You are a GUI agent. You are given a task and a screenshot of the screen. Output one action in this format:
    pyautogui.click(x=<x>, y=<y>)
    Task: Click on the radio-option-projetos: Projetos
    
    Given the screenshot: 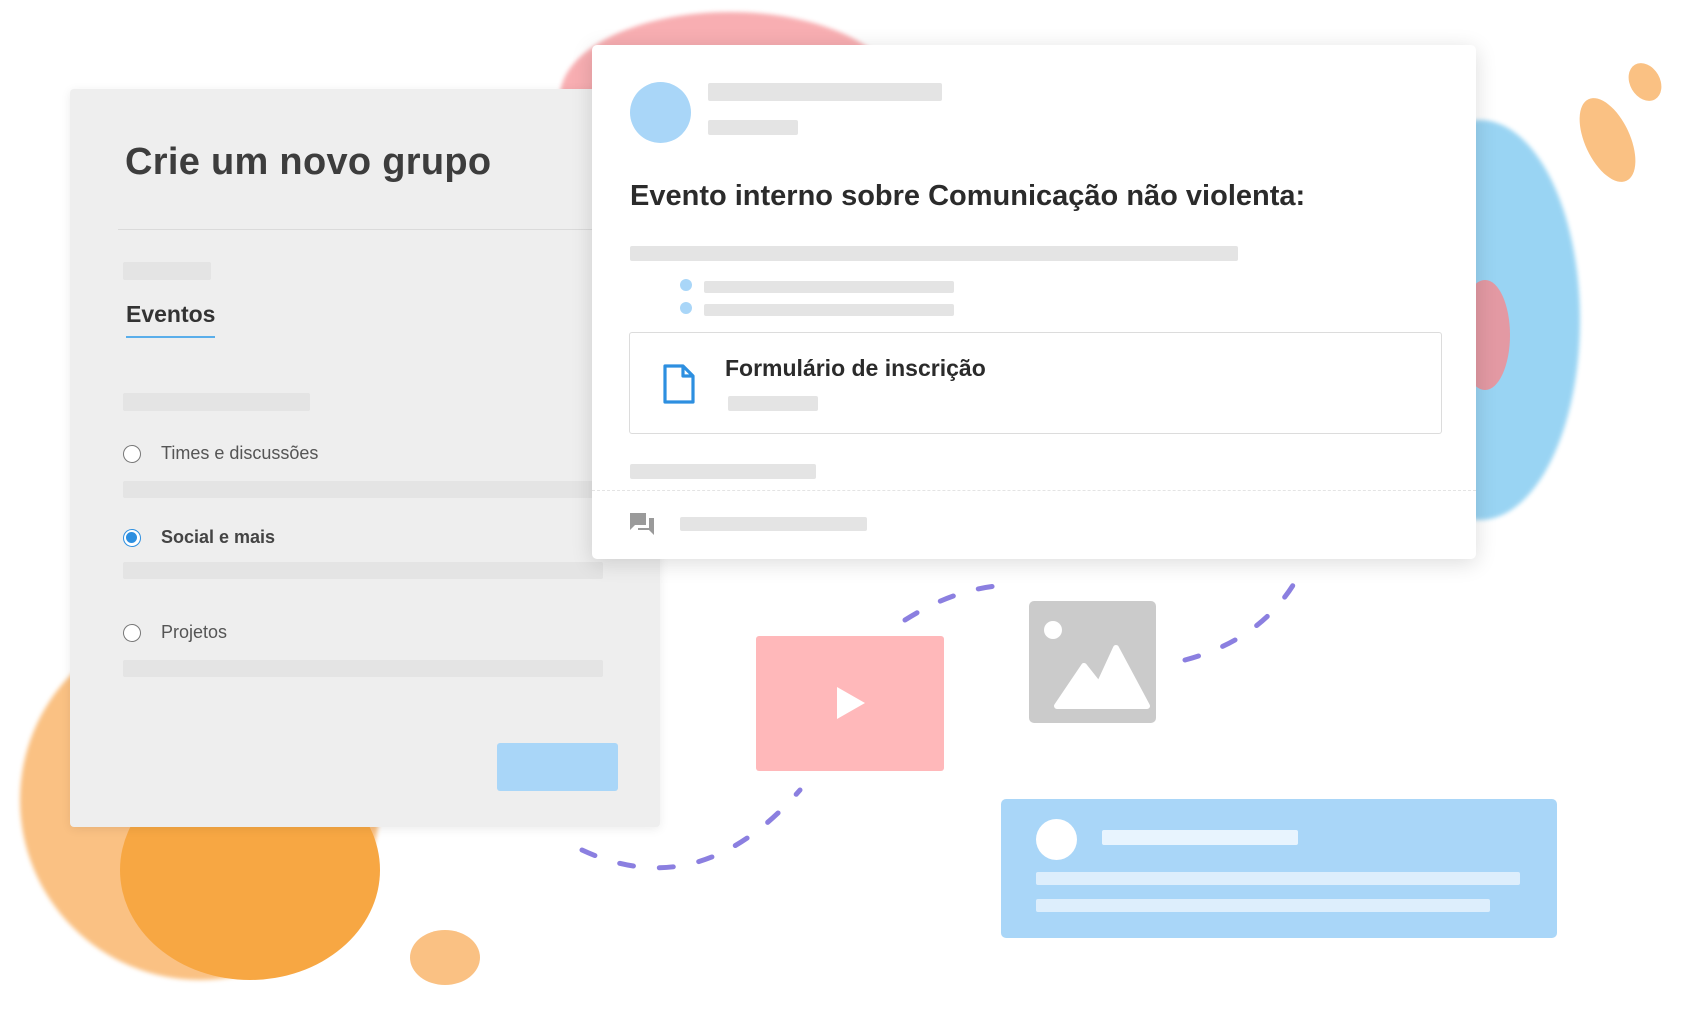 What is the action you would take?
    pyautogui.click(x=175, y=632)
    